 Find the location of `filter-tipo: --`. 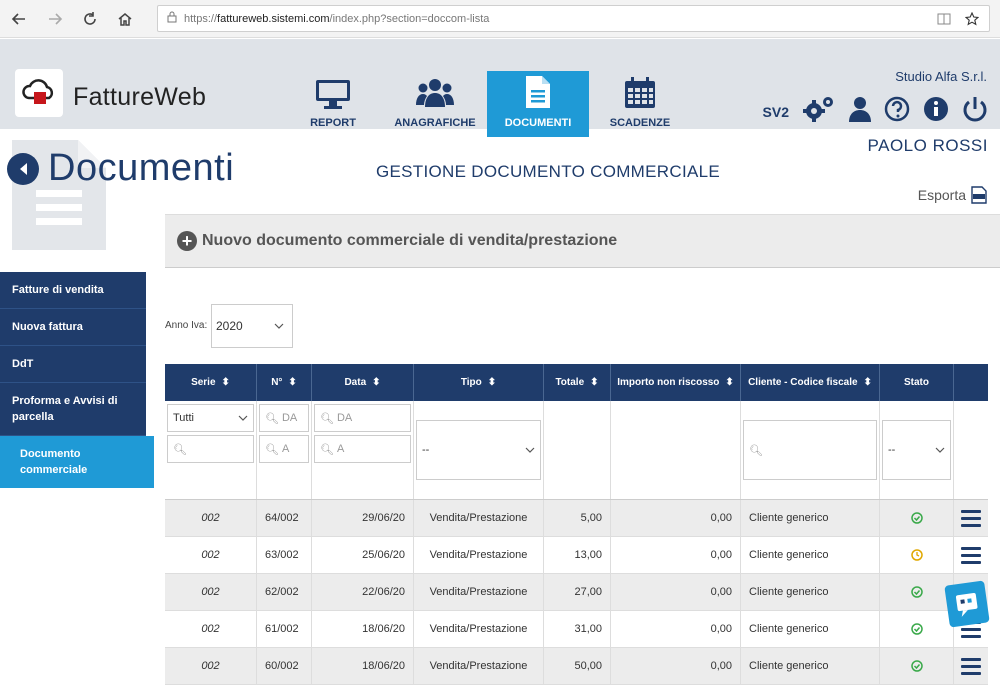

filter-tipo: -- is located at coordinates (479, 450).